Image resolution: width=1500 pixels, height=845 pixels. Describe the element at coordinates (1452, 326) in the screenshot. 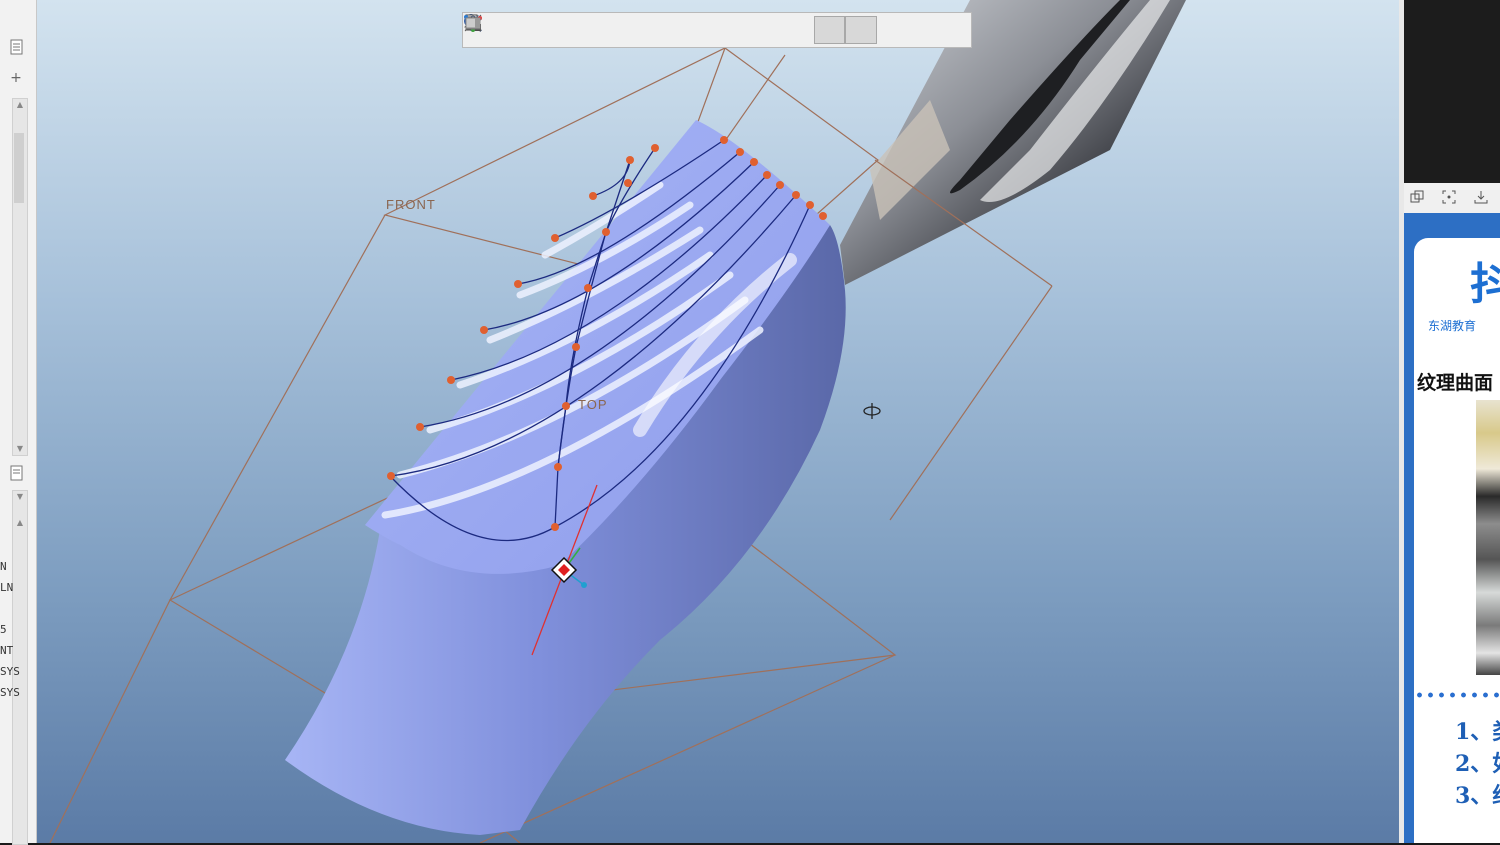

I see `brand-label: 东湖教育` at that location.